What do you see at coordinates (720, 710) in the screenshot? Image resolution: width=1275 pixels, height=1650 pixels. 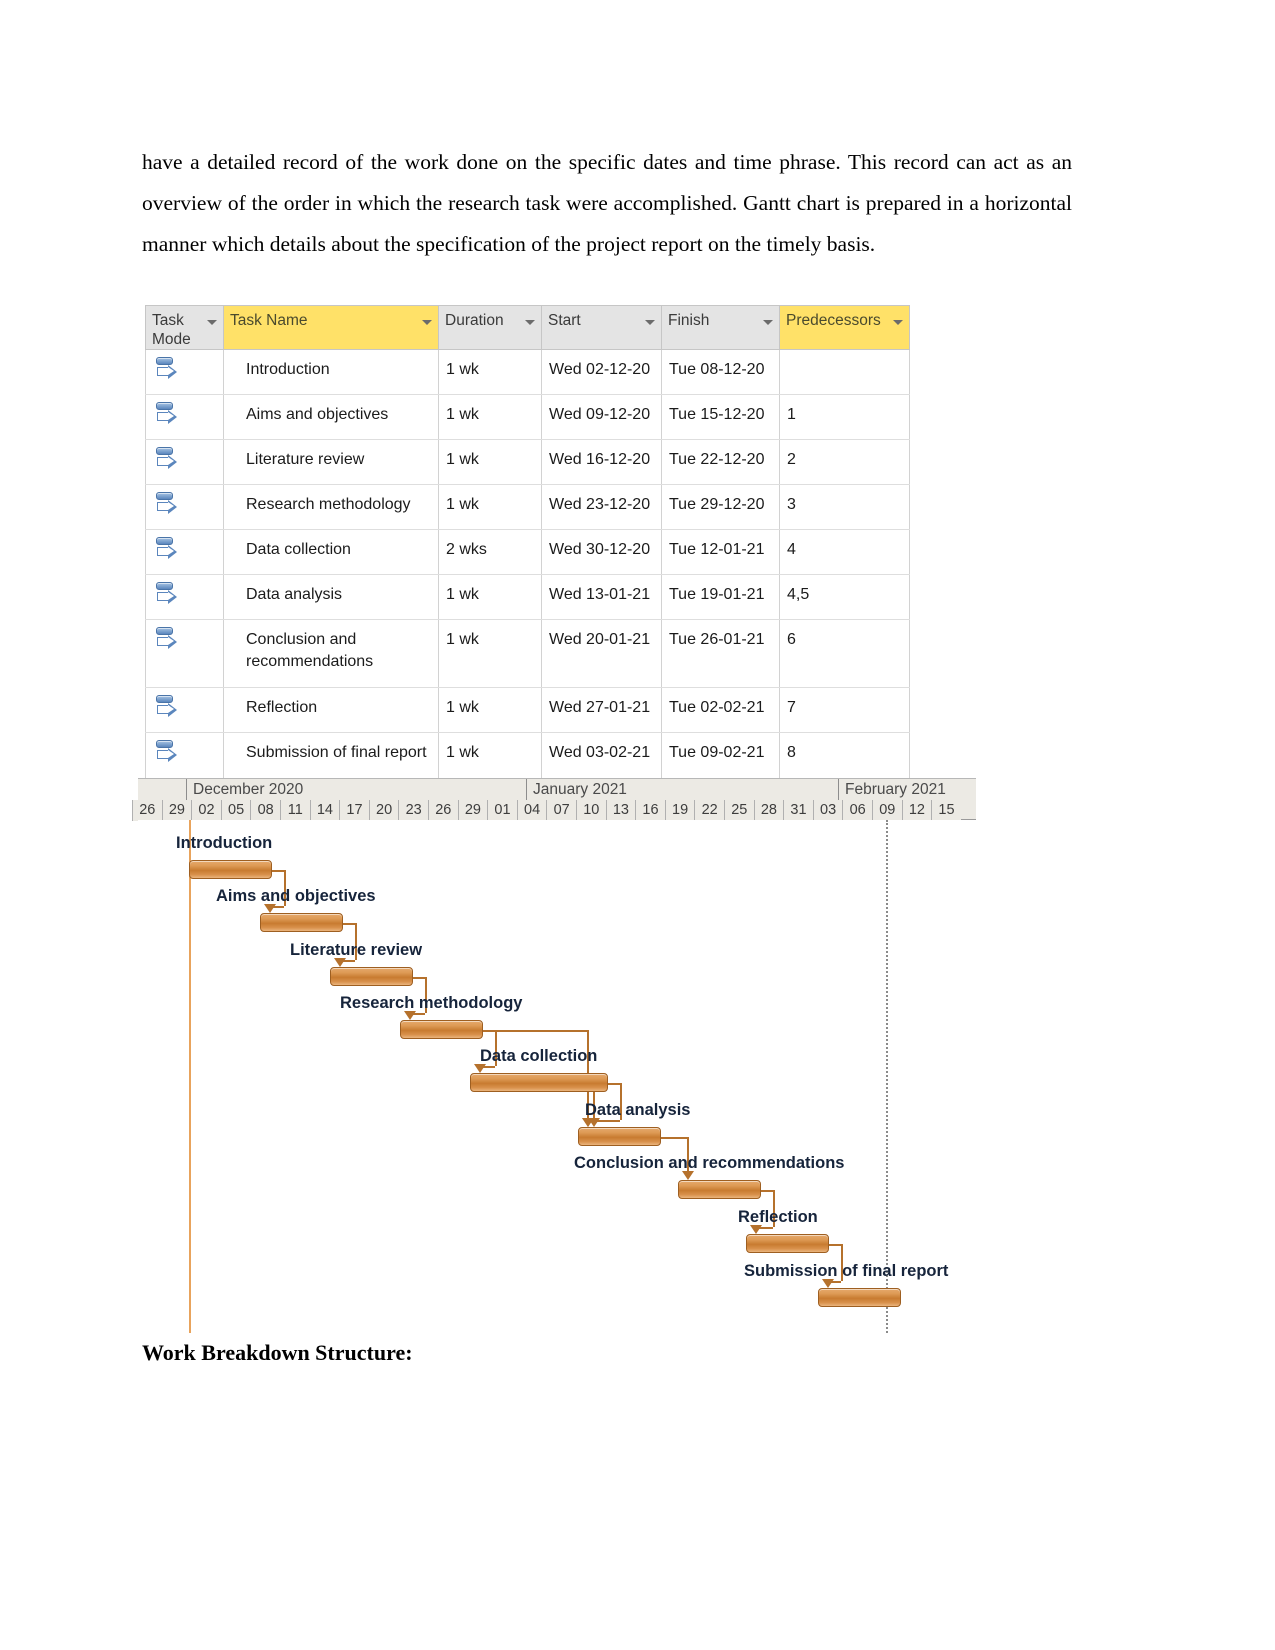 I see `cell-finish: Tue 02-02-21` at bounding box center [720, 710].